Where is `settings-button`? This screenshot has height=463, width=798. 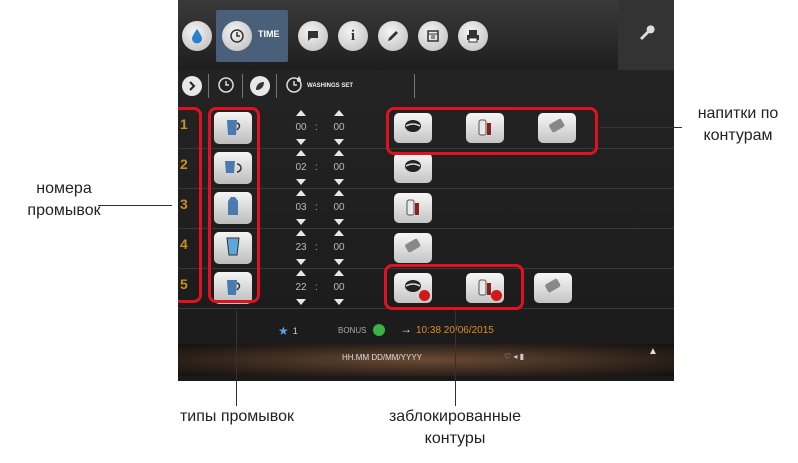
settings-button is located at coordinates (646, 35).